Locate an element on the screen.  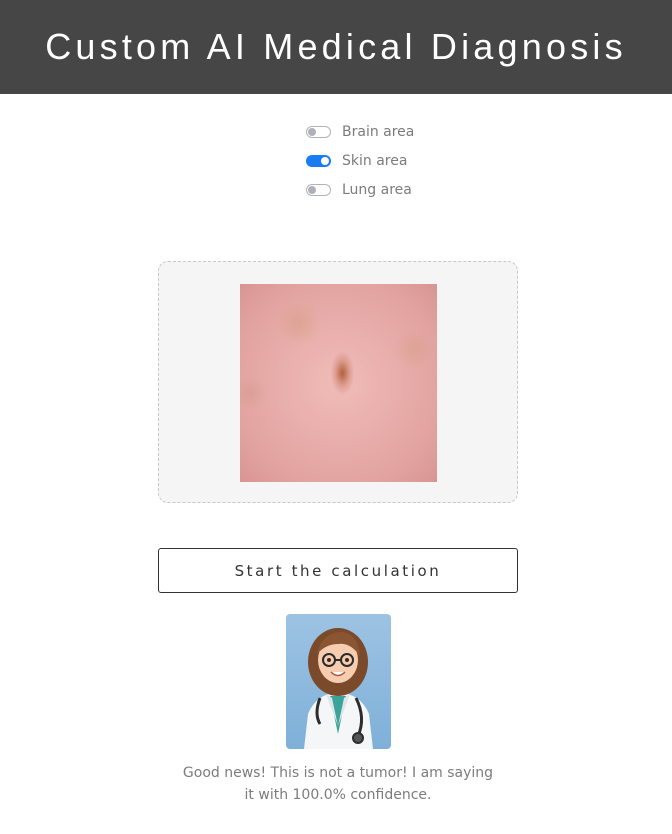
uploaded-skin-image is located at coordinates (338, 383).